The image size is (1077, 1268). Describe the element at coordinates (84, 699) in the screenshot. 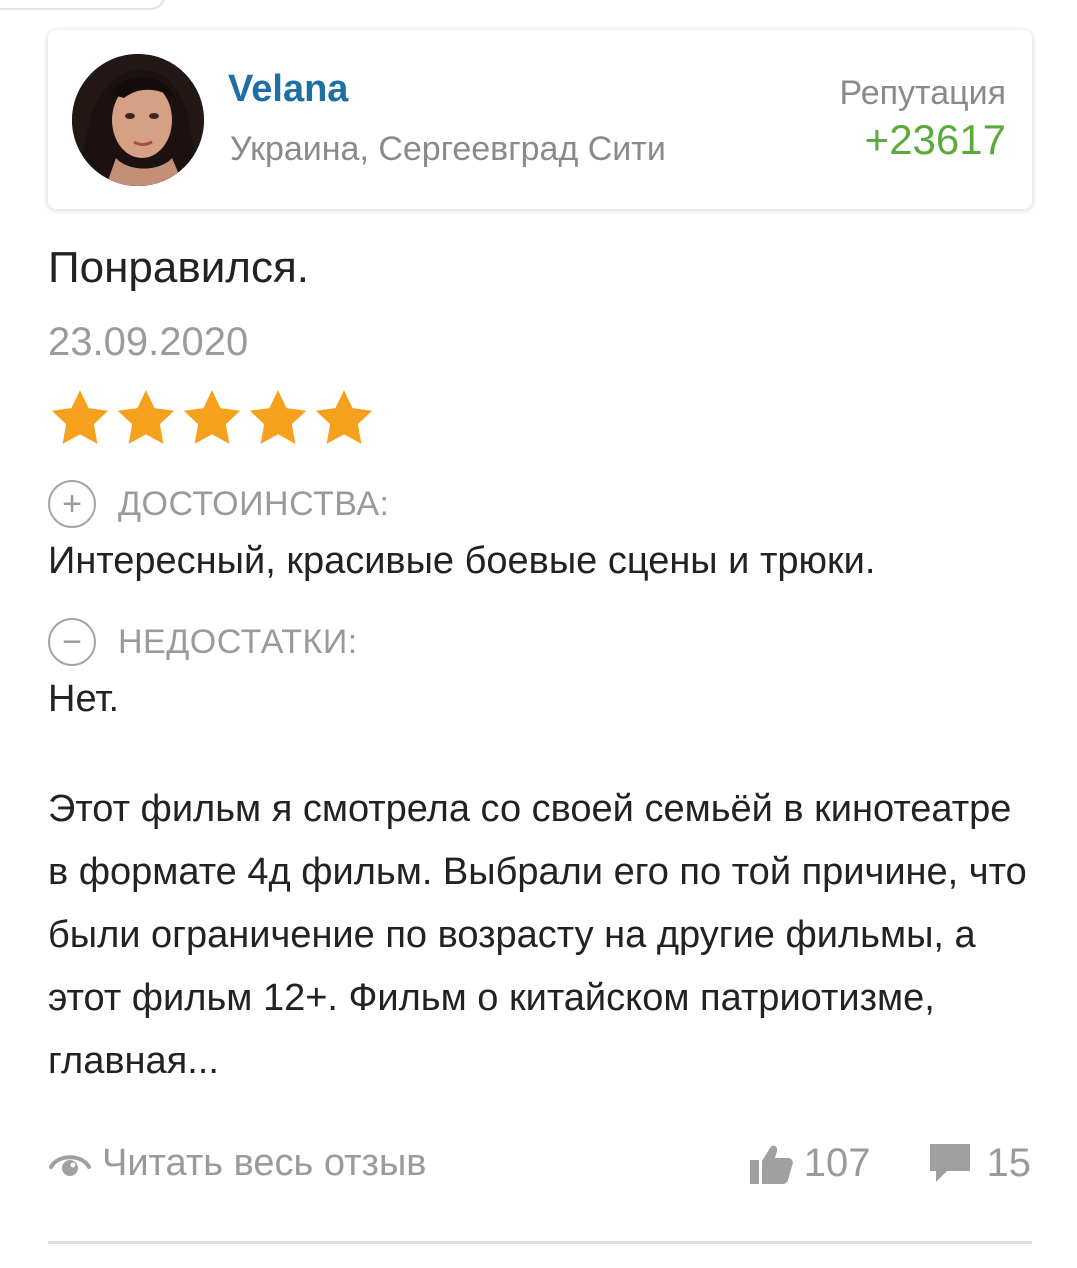

I see `cons-text: Нет.` at that location.